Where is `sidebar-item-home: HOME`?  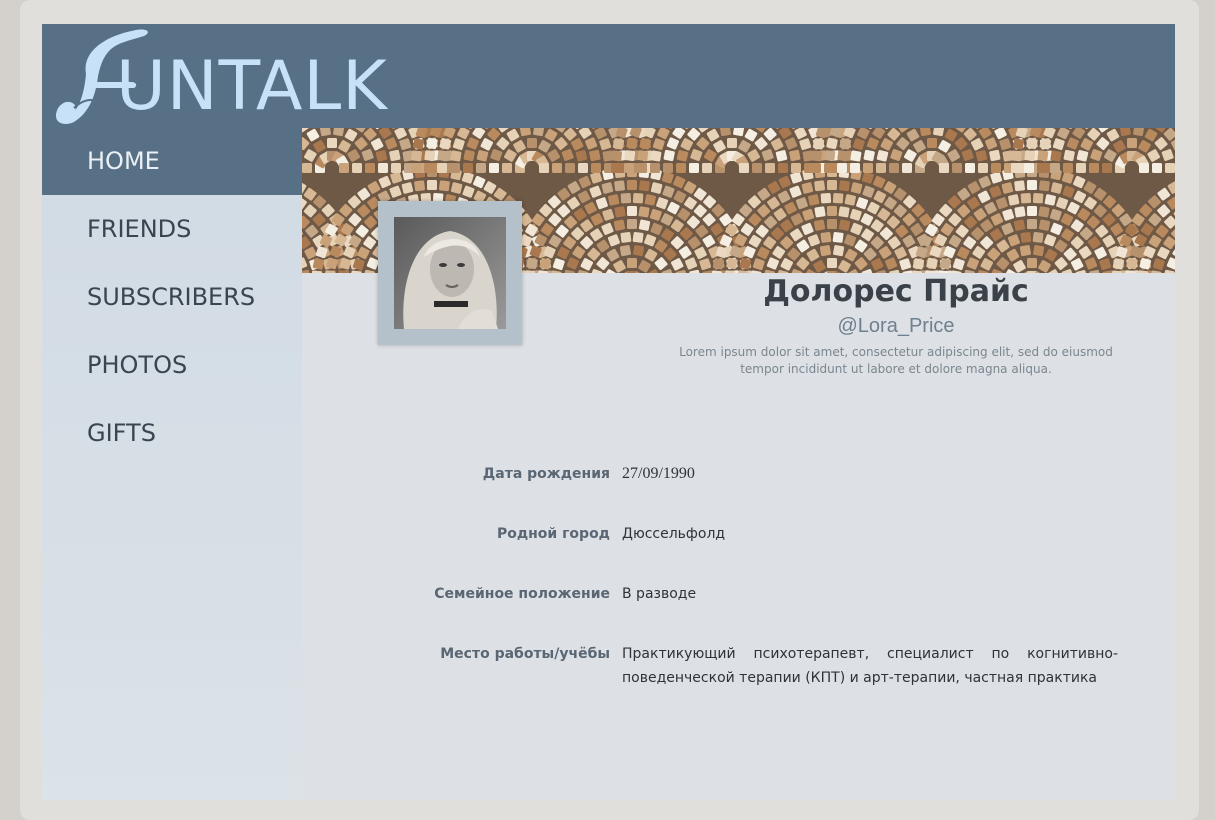
sidebar-item-home: HOME is located at coordinates (172, 161).